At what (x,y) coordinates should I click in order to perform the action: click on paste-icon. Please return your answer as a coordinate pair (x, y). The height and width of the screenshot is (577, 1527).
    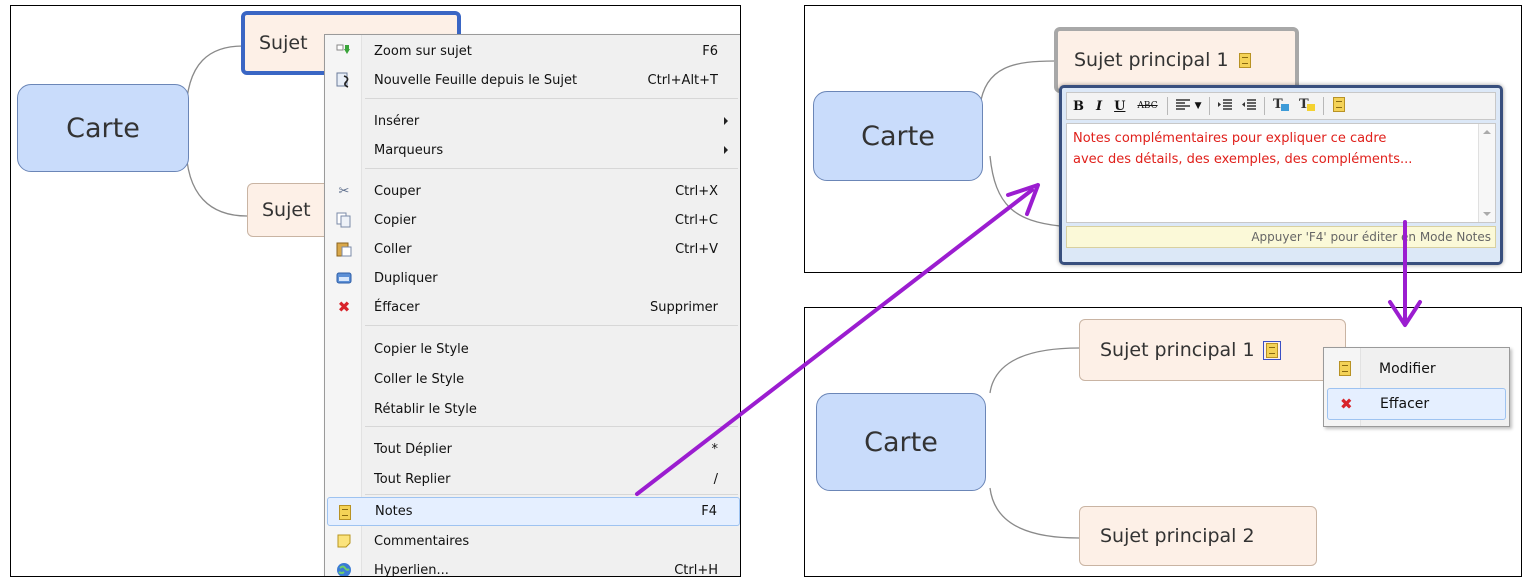
    Looking at the image, I should click on (344, 249).